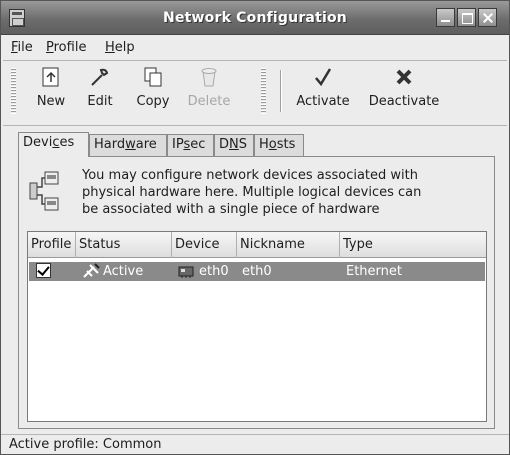 This screenshot has width=510, height=455. I want to click on new-label: New, so click(51, 101).